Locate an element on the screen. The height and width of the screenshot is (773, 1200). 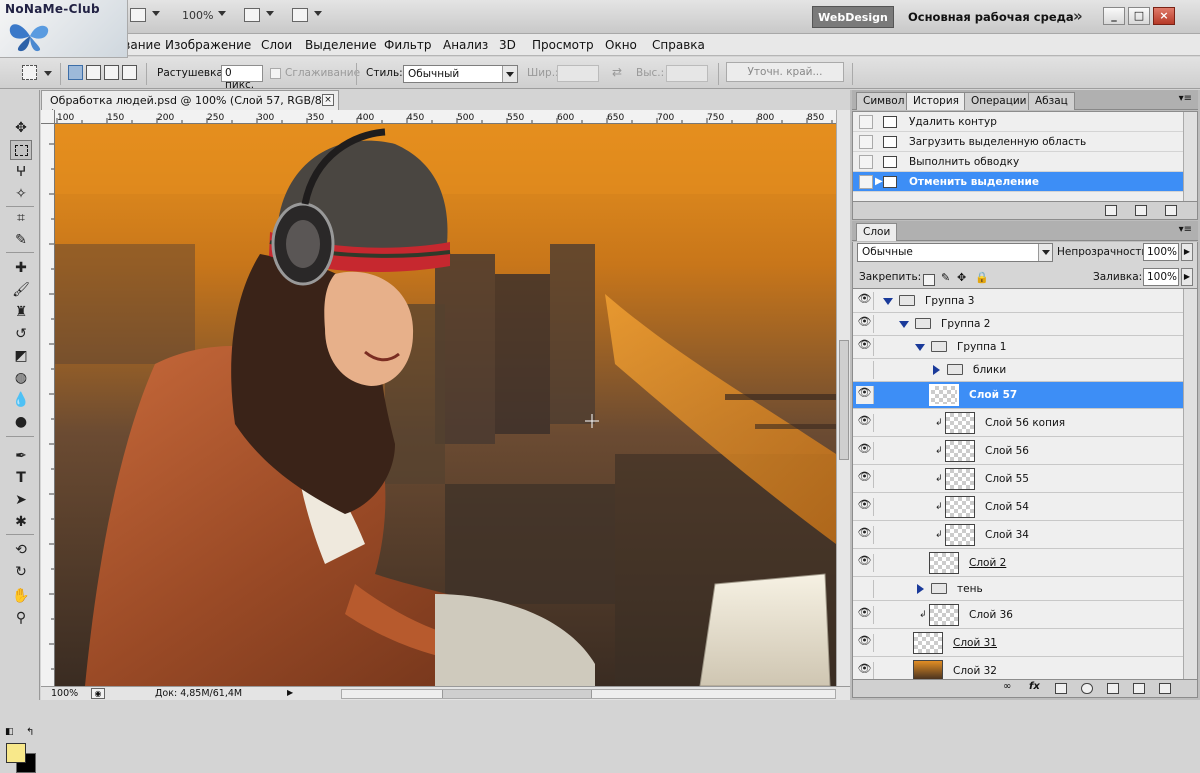
tab-paragraph: Абзац is located at coordinates (1051, 101).